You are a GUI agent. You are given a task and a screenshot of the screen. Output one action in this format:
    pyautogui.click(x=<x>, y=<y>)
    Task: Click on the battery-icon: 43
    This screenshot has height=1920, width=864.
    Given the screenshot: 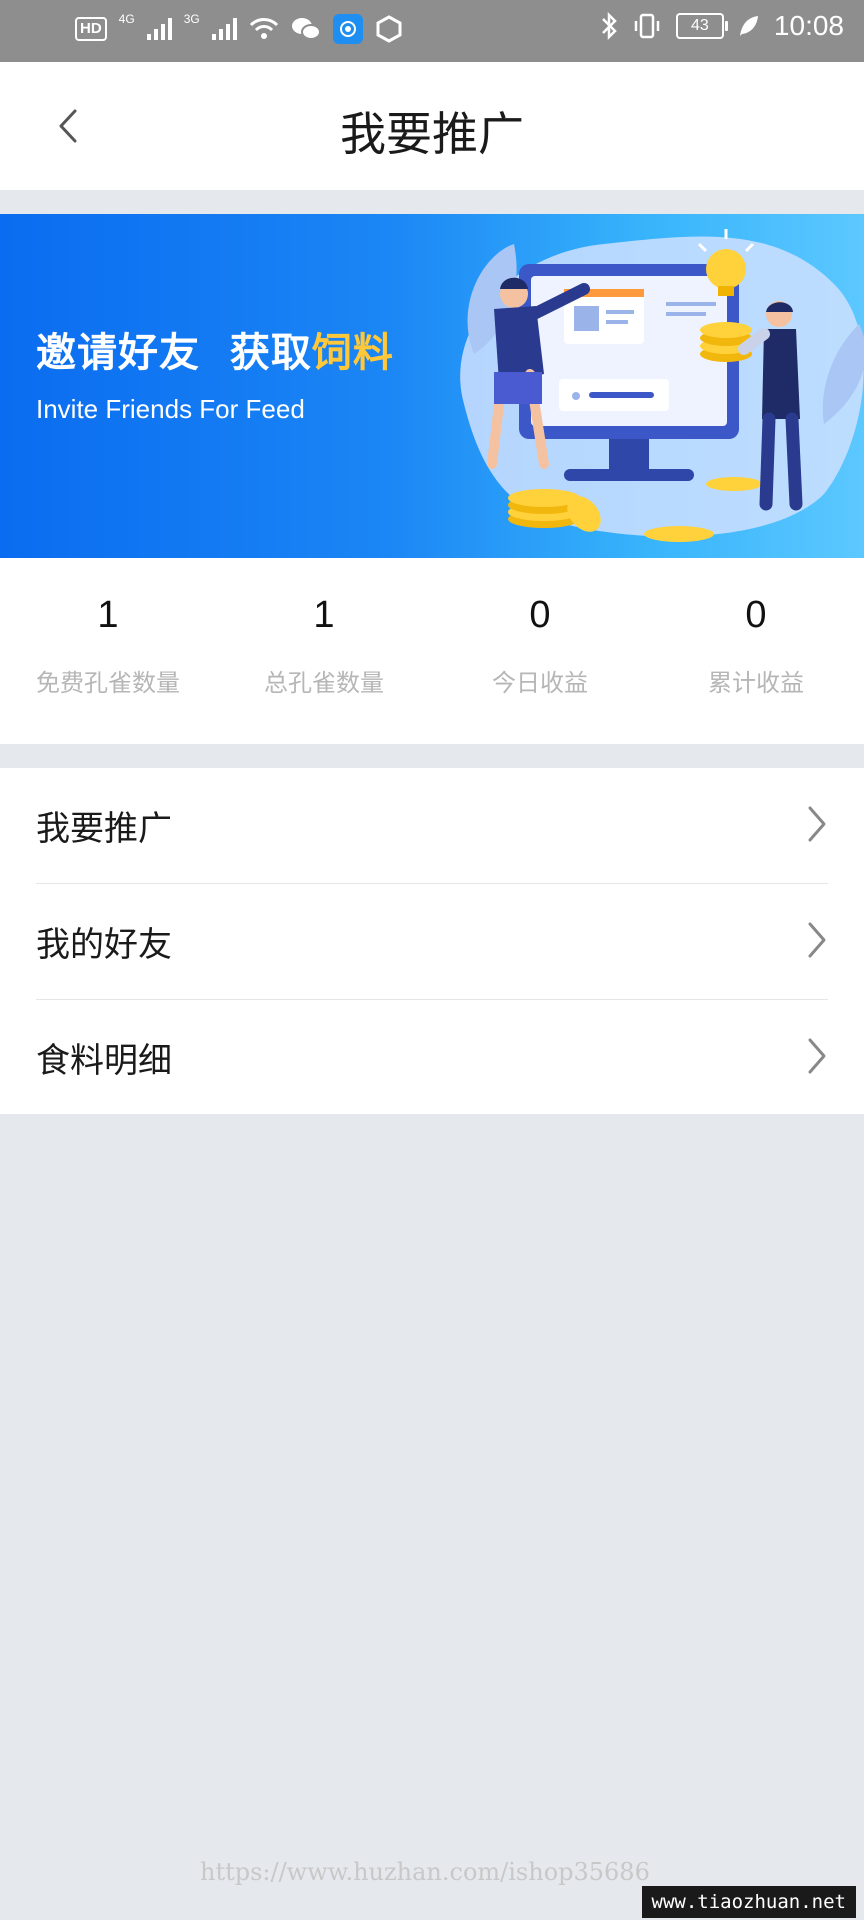 What is the action you would take?
    pyautogui.click(x=701, y=26)
    